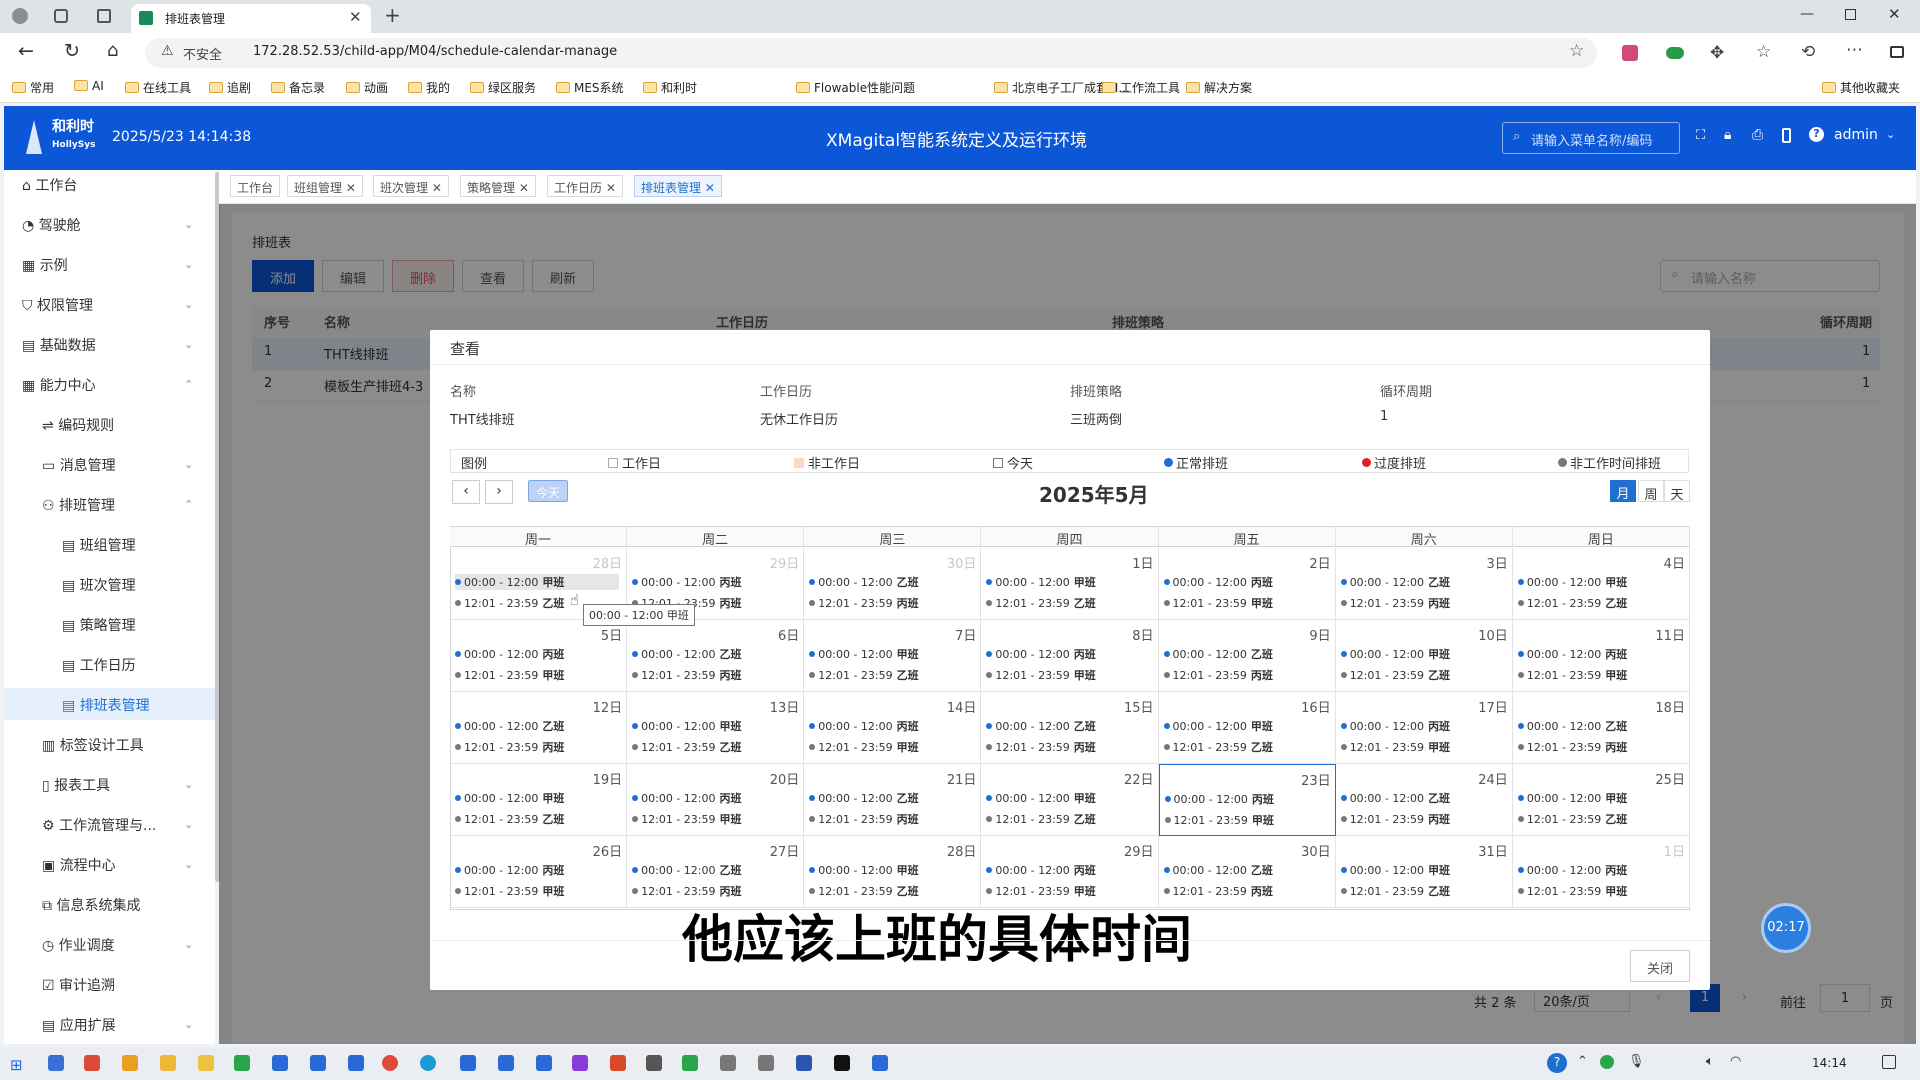  I want to click on user-name: admin, so click(1856, 135).